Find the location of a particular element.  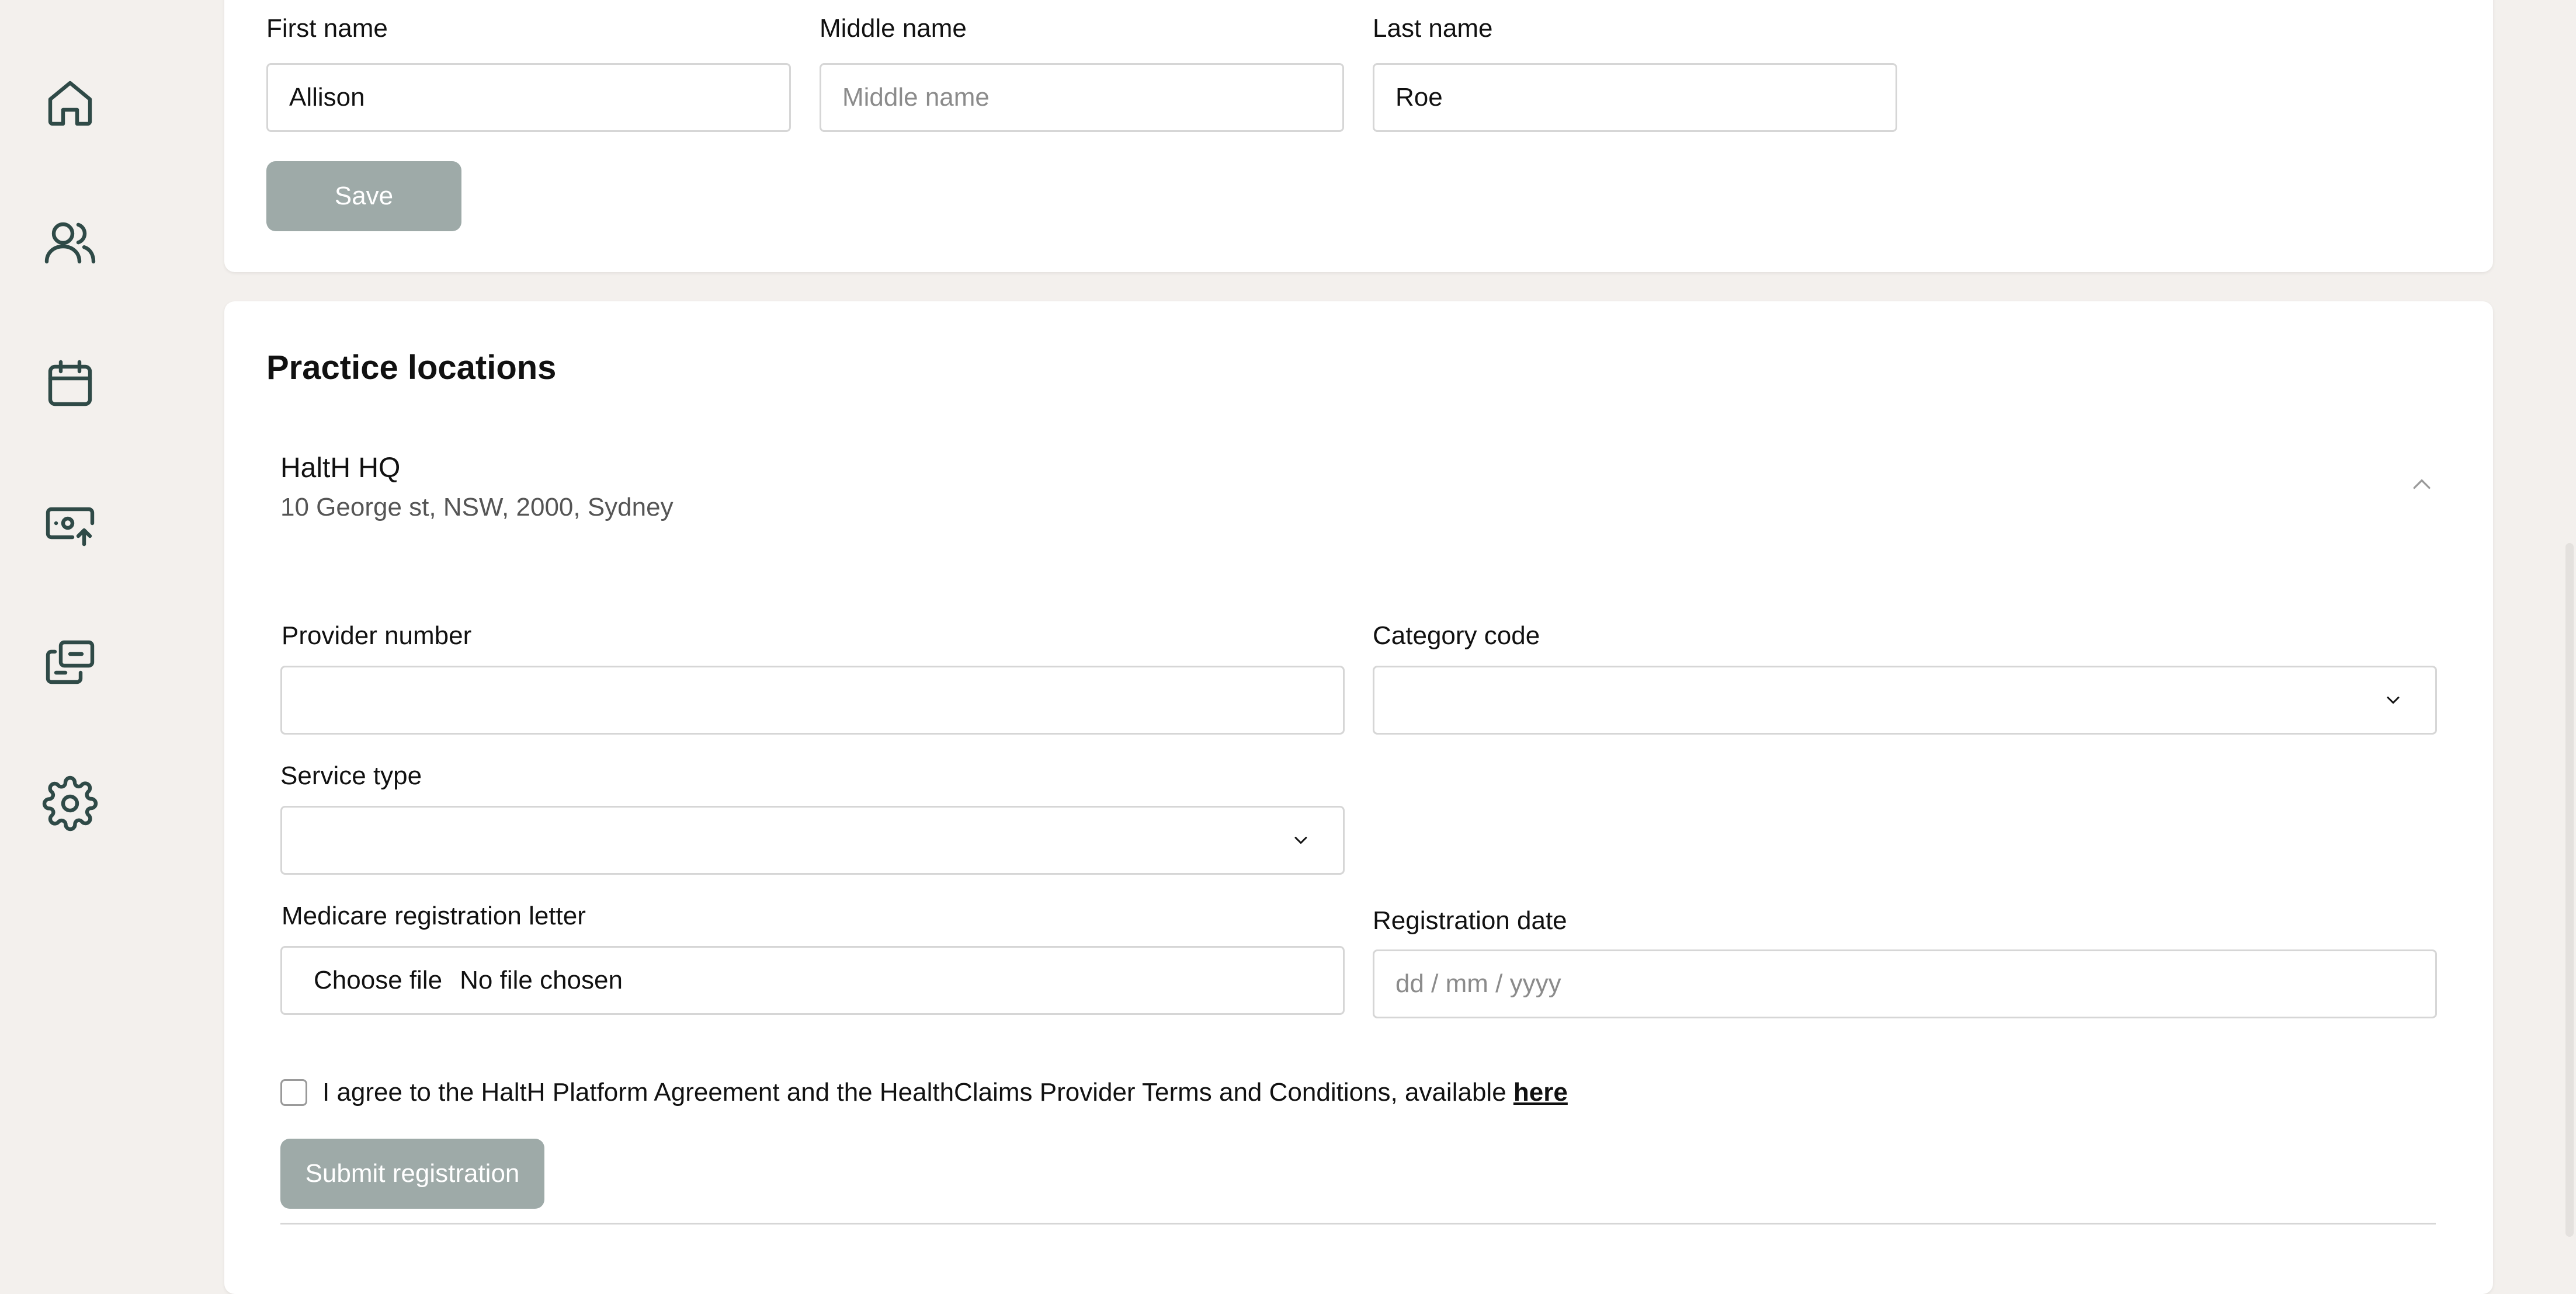

service-type-label: Service type is located at coordinates (351, 775).